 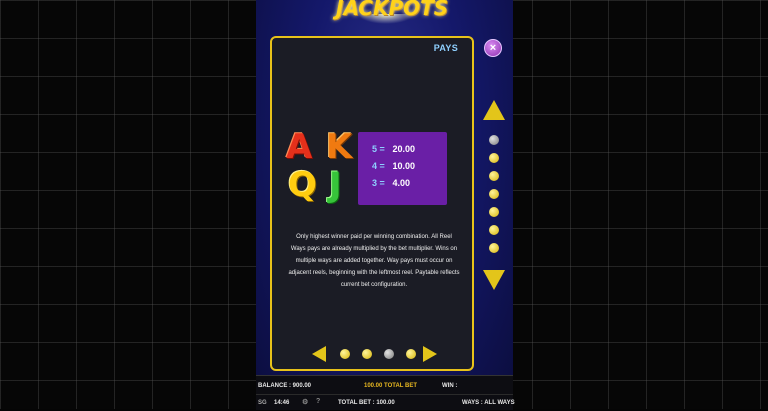 I want to click on gear-icon: ⚙, so click(x=305, y=402).